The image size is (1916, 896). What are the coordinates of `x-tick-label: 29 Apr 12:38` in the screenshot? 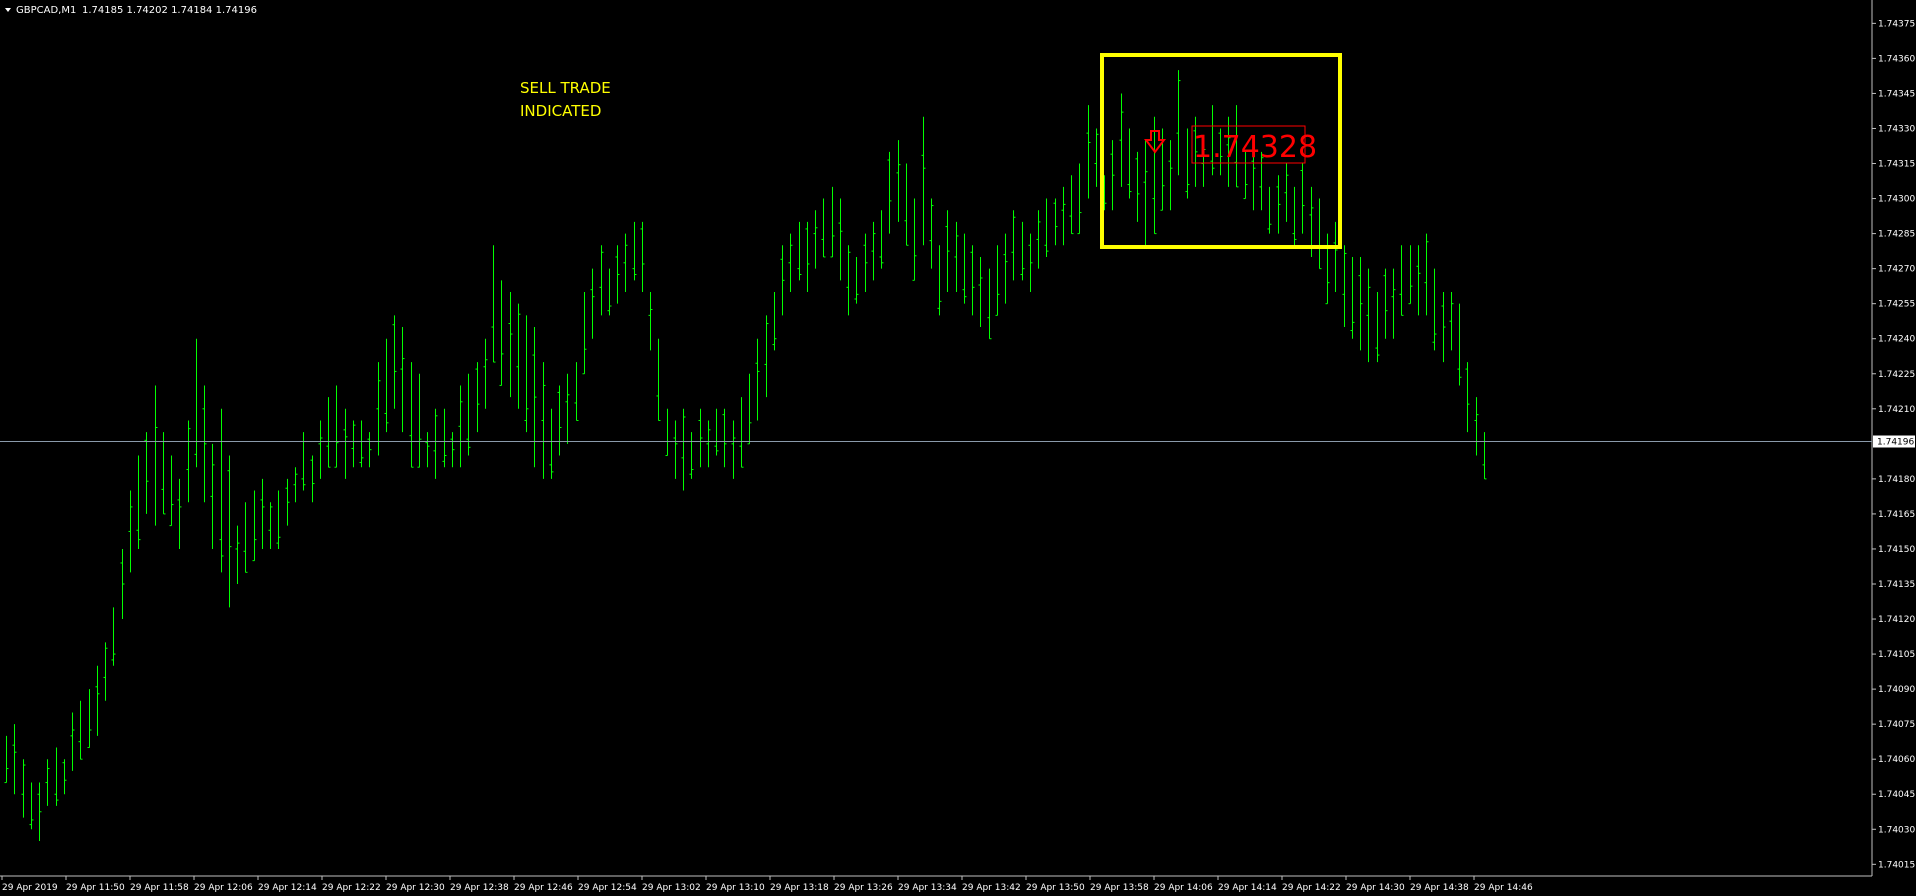 It's located at (479, 888).